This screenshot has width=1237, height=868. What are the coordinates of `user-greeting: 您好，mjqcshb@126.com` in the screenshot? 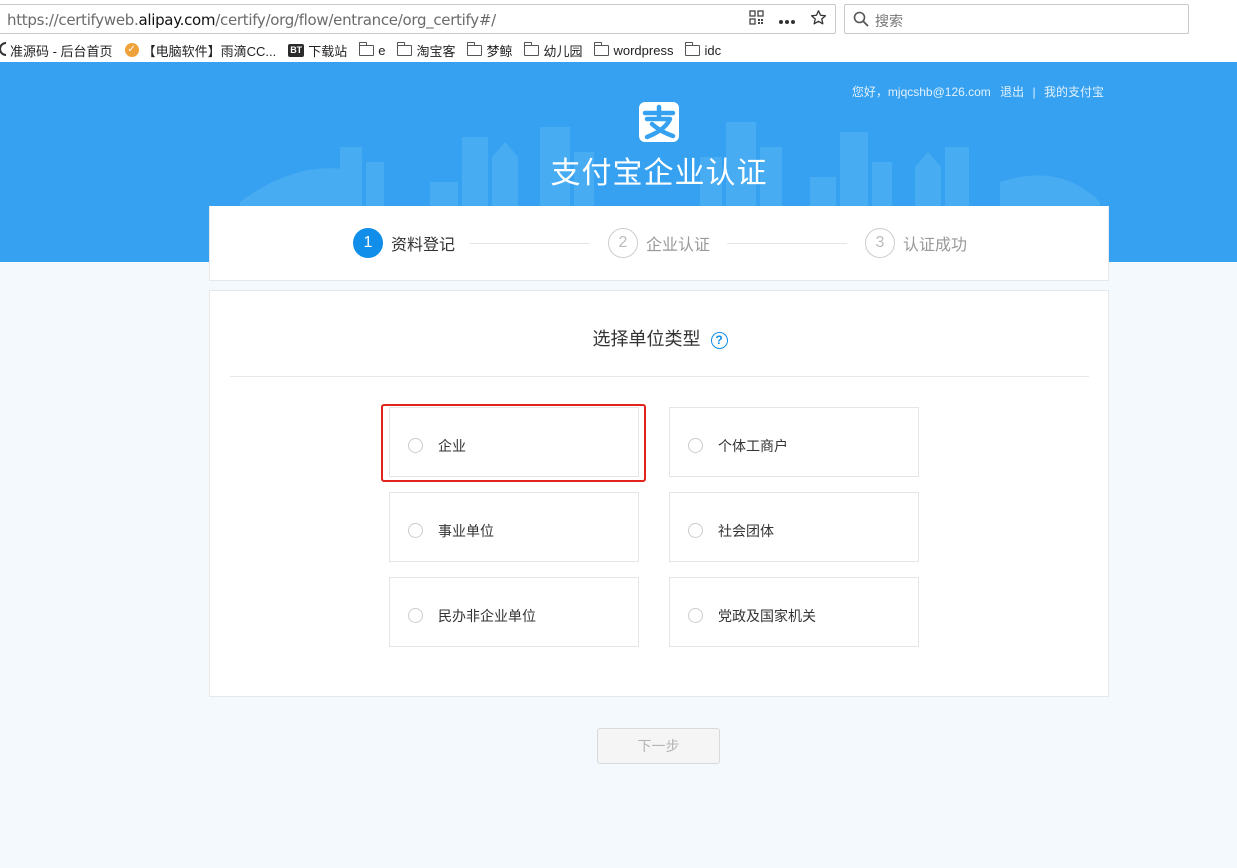 It's located at (921, 92).